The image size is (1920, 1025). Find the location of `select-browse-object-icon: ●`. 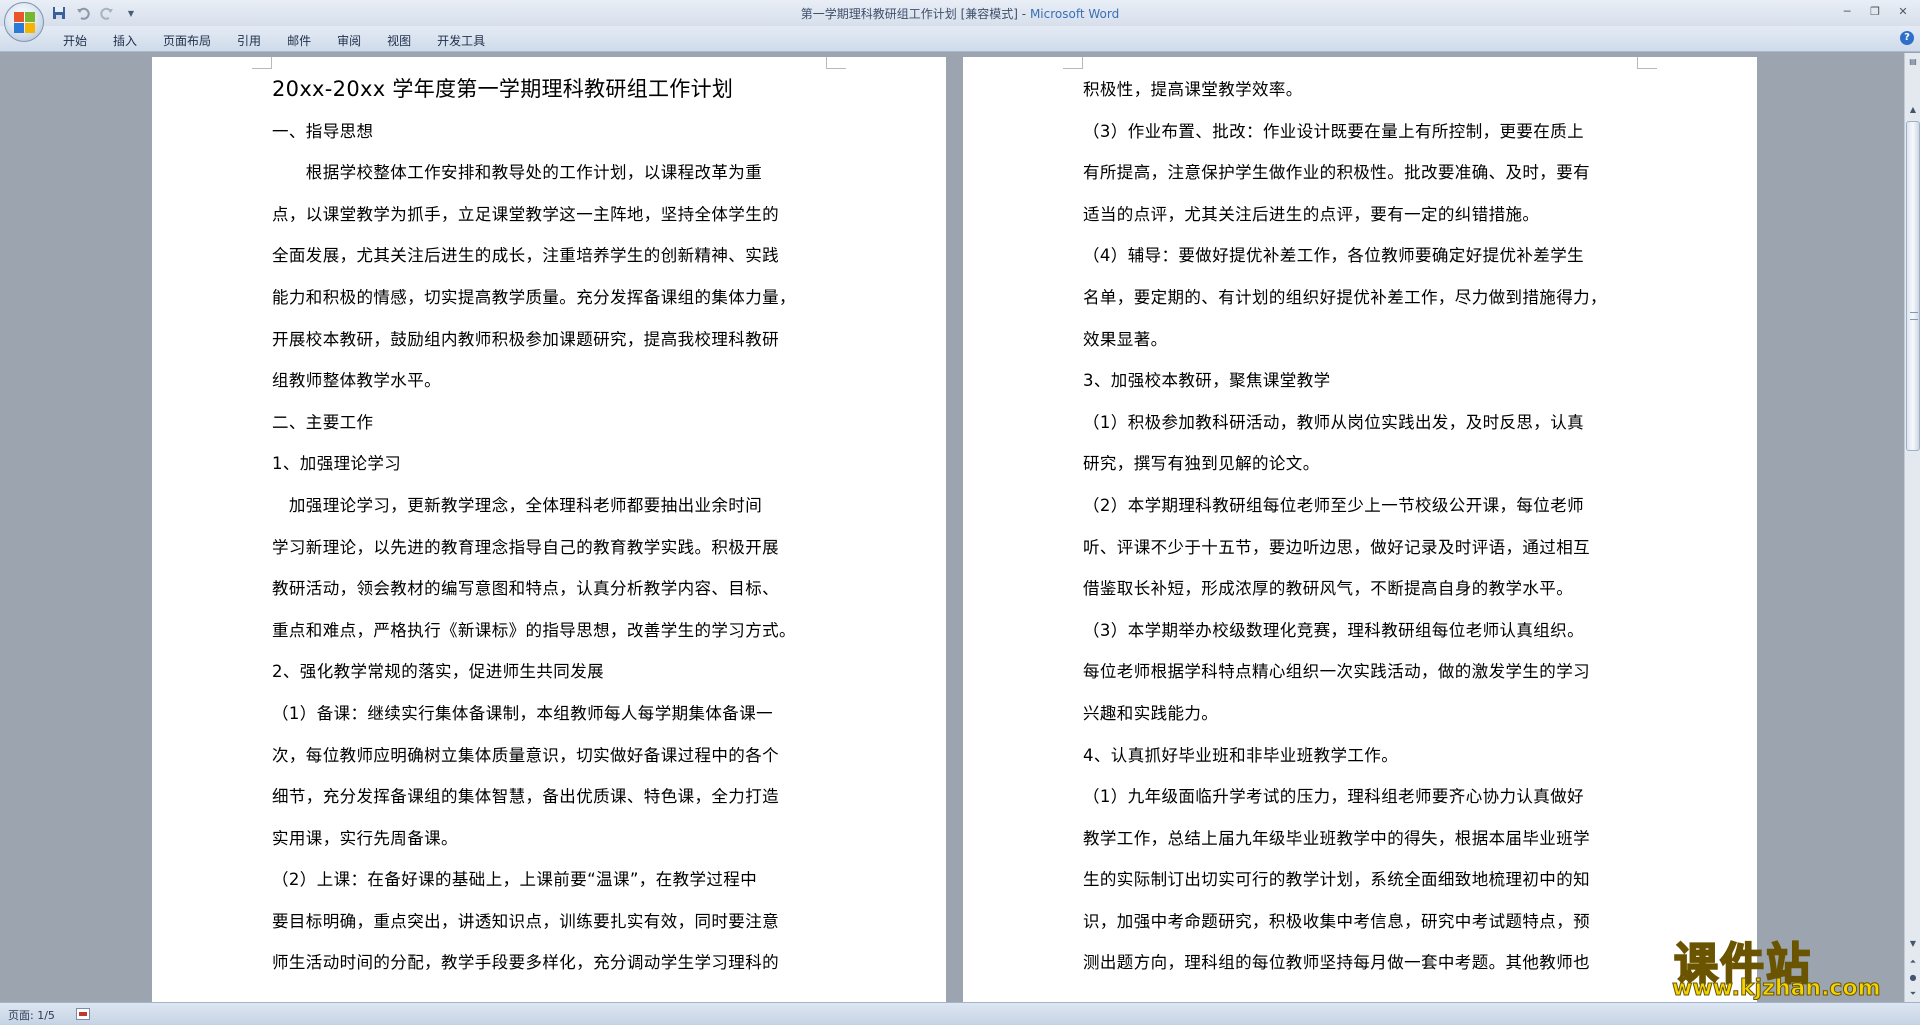

select-browse-object-icon: ● is located at coordinates (1913, 978).